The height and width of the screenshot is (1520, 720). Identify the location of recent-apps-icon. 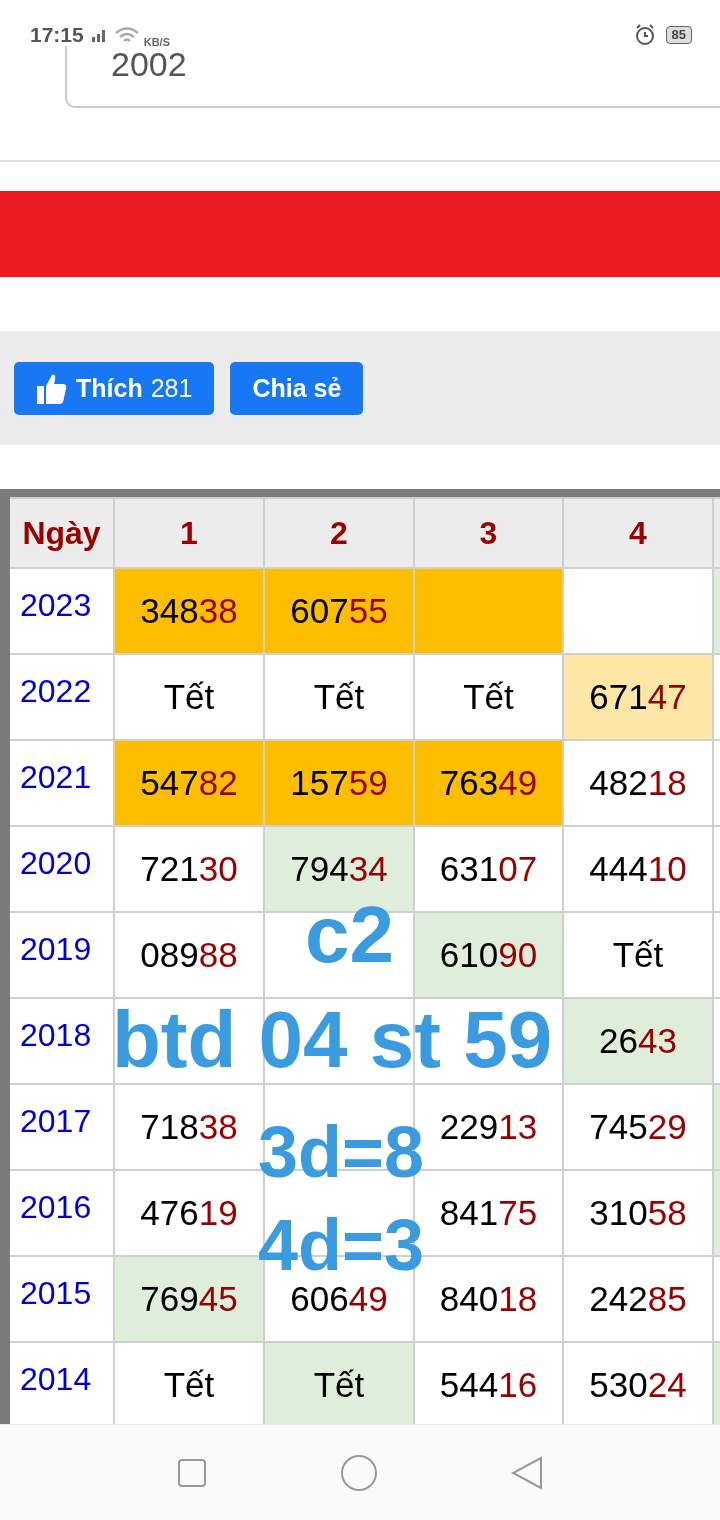
(191, 1472).